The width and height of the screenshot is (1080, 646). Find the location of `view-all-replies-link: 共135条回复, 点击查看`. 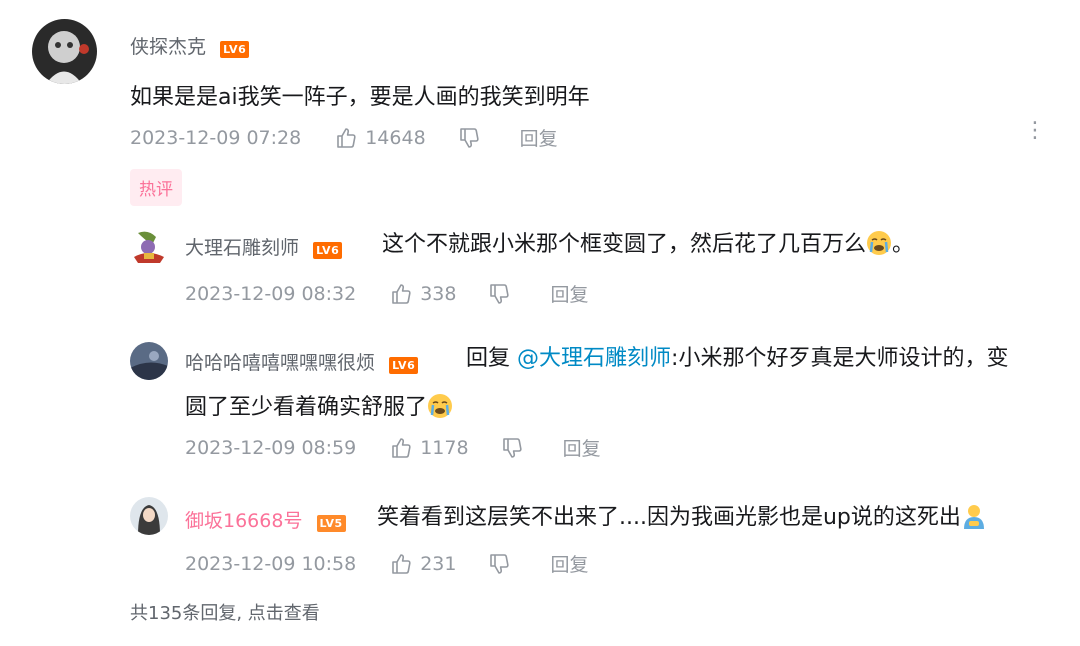

view-all-replies-link: 共135条回复, 点击查看 is located at coordinates (225, 612).